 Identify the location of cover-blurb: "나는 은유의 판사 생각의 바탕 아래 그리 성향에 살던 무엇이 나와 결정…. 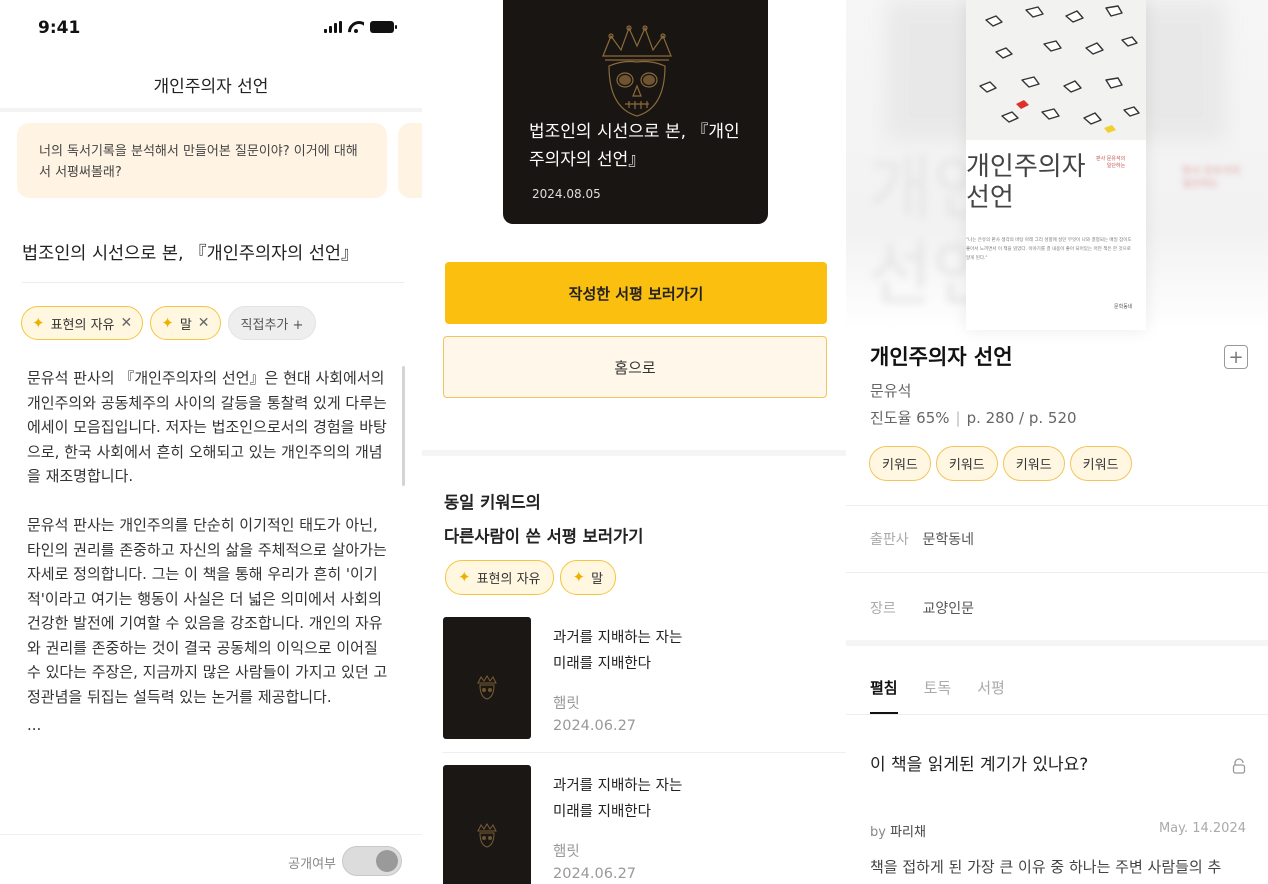
(1049, 249).